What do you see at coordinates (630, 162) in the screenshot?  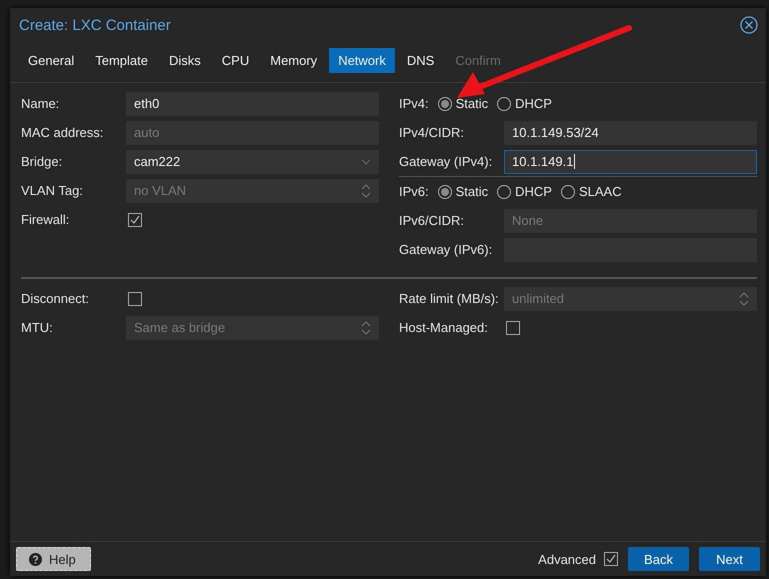 I see `input-field: 10.1.149.1` at bounding box center [630, 162].